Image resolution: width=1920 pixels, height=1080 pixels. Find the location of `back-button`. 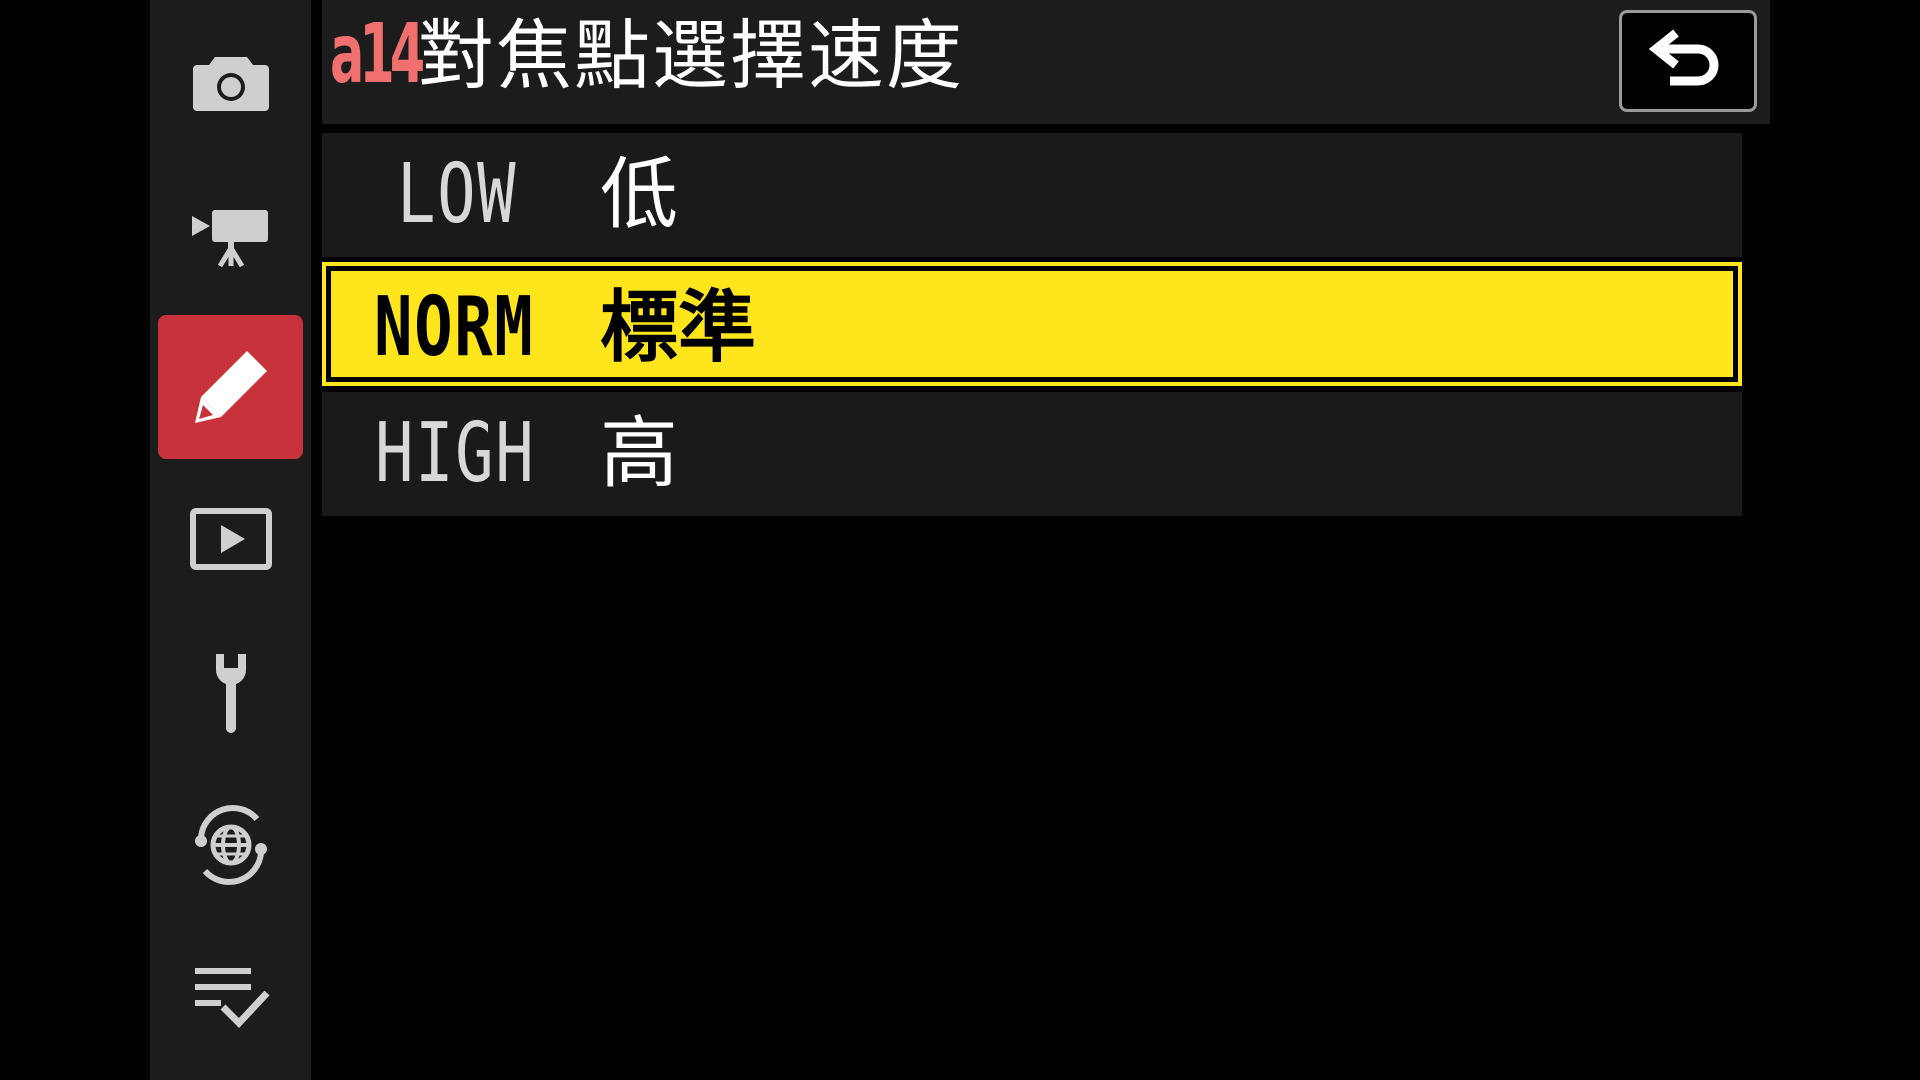

back-button is located at coordinates (1688, 61).